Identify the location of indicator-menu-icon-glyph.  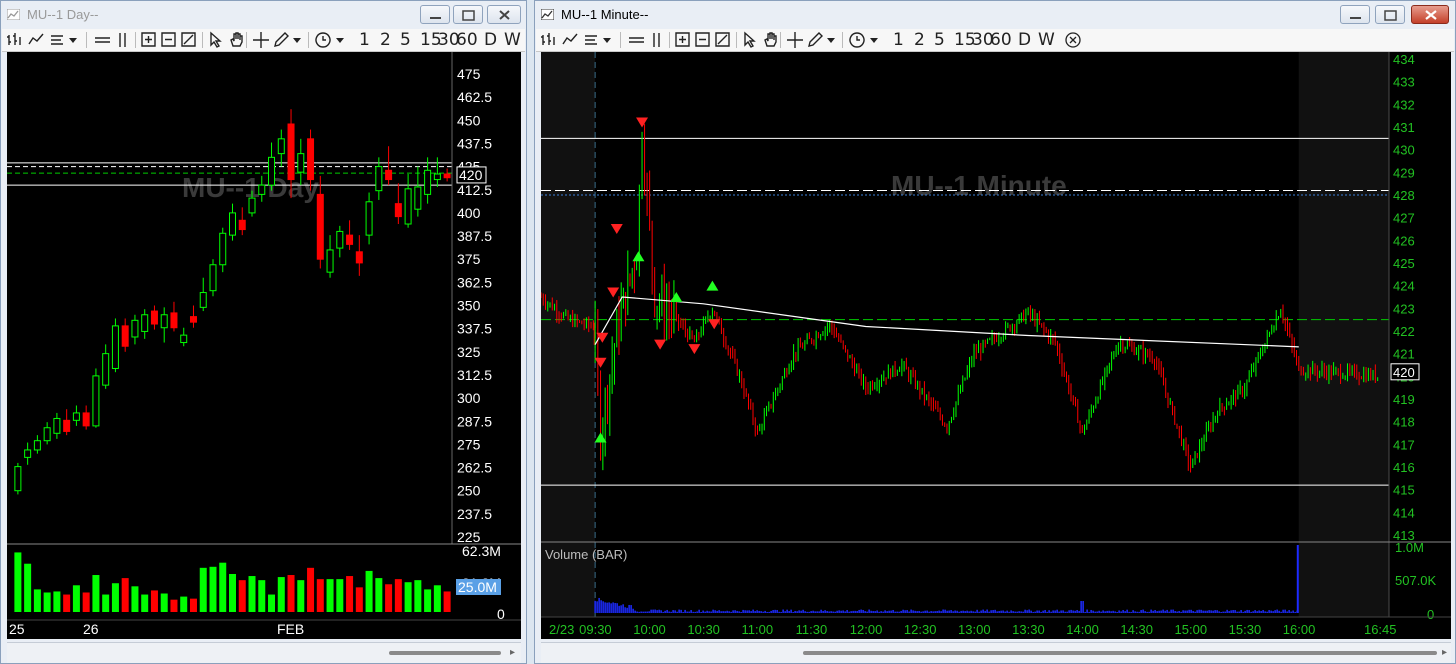
(591, 40).